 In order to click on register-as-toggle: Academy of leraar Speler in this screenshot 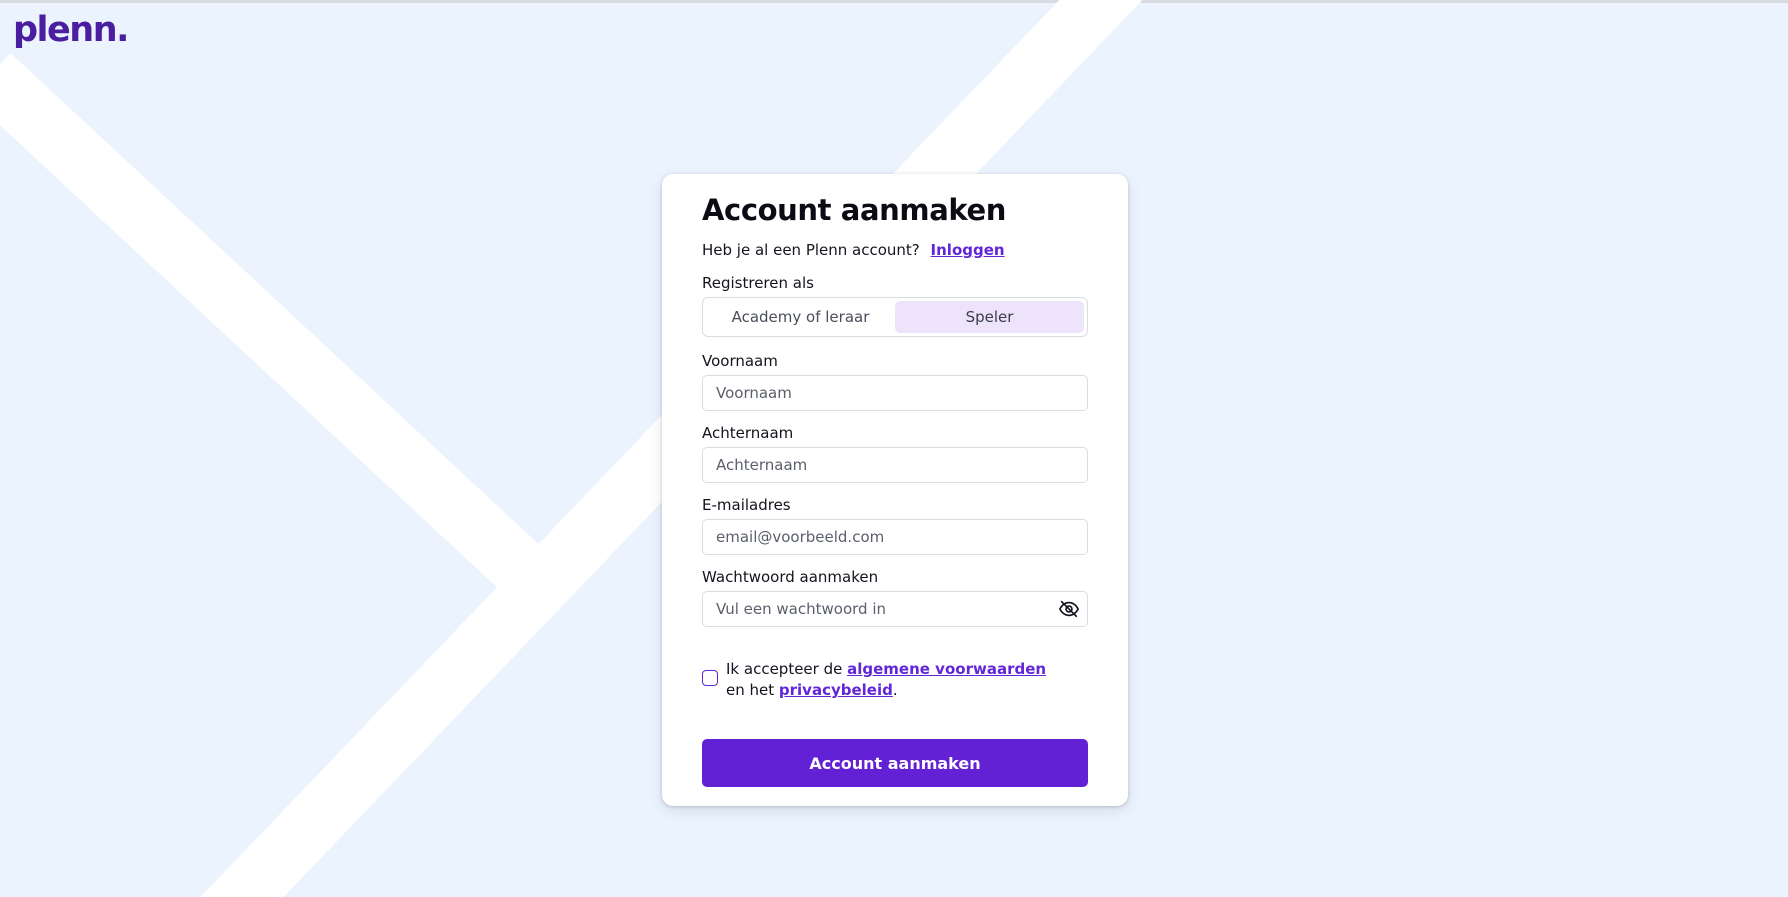, I will do `click(895, 317)`.